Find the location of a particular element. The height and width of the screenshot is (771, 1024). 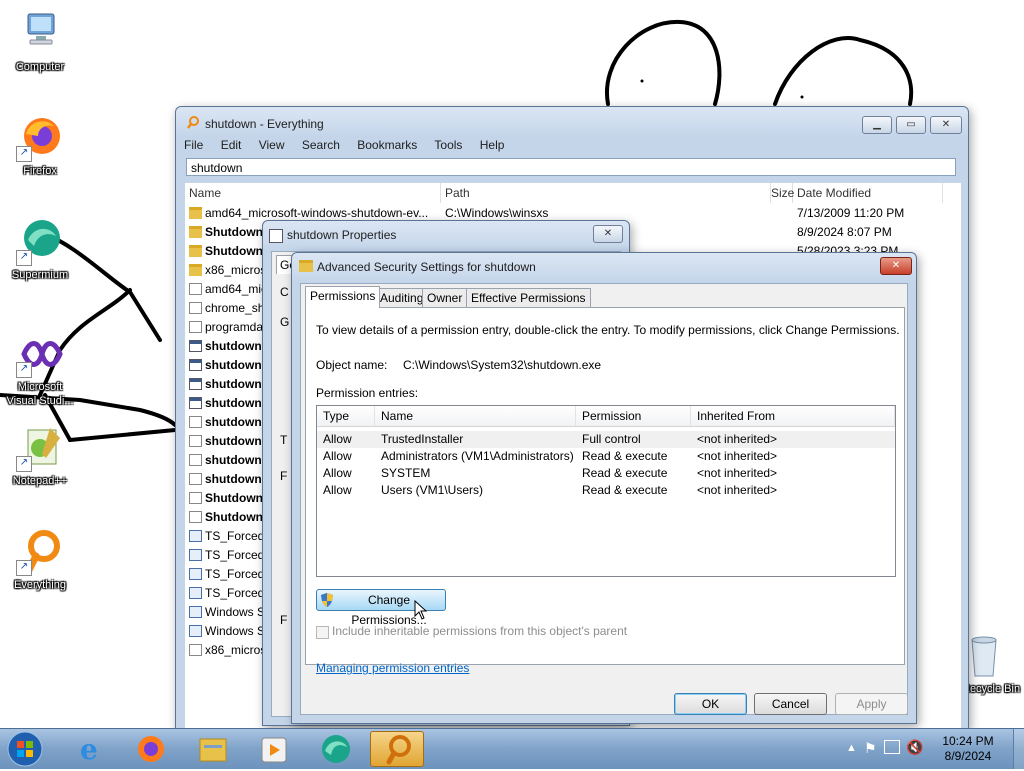

shield-icon is located at coordinates (327, 600).